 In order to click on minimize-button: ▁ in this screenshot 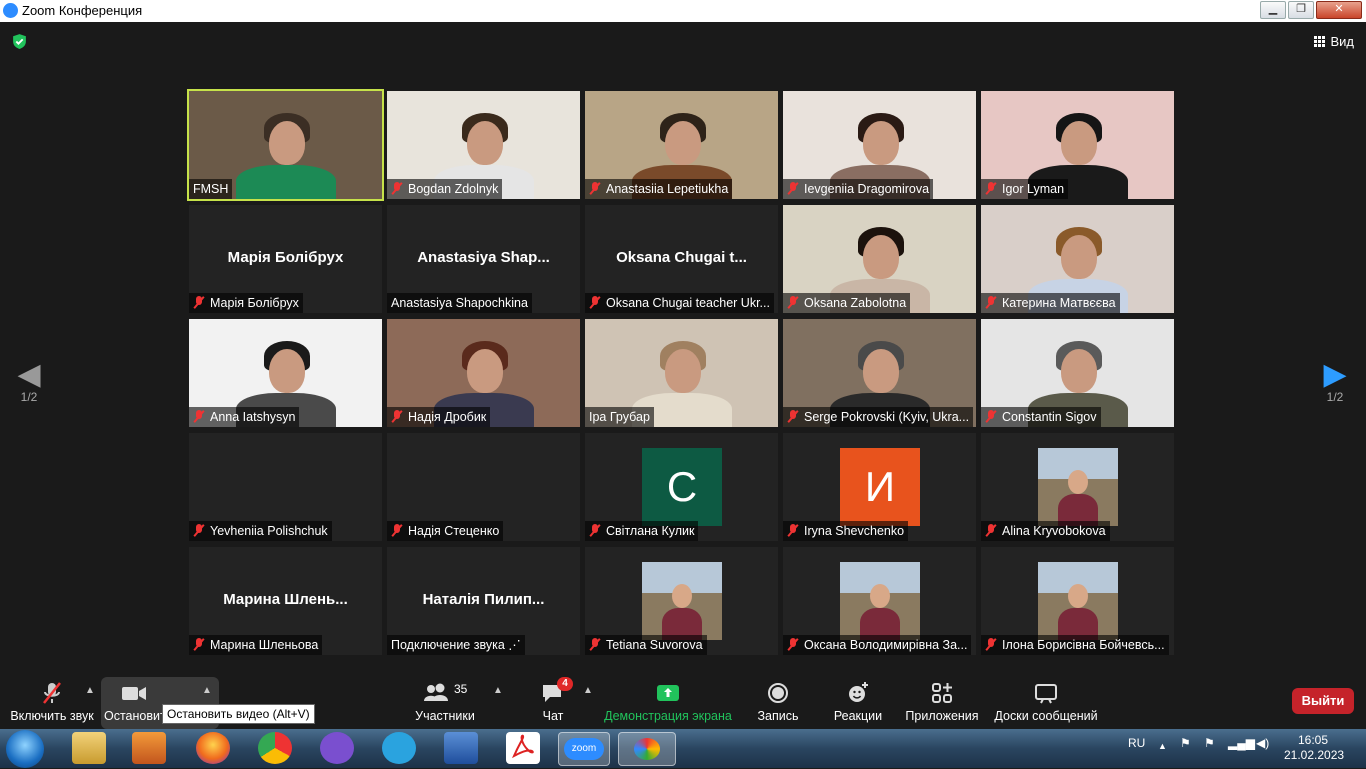, I will do `click(1273, 10)`.